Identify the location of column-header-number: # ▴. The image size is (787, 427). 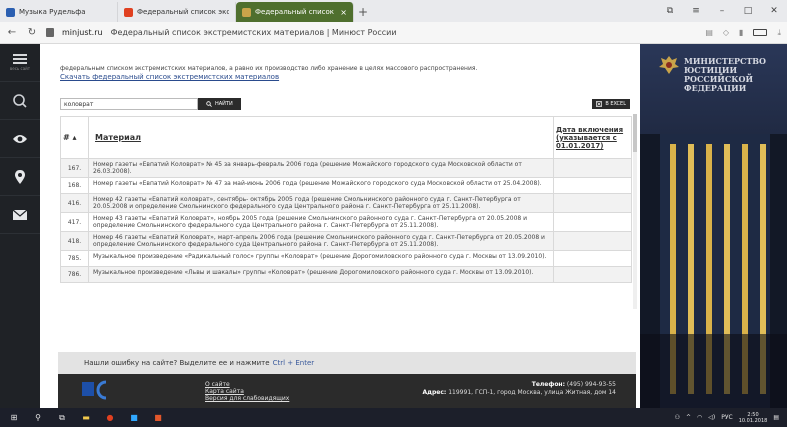
(74, 137).